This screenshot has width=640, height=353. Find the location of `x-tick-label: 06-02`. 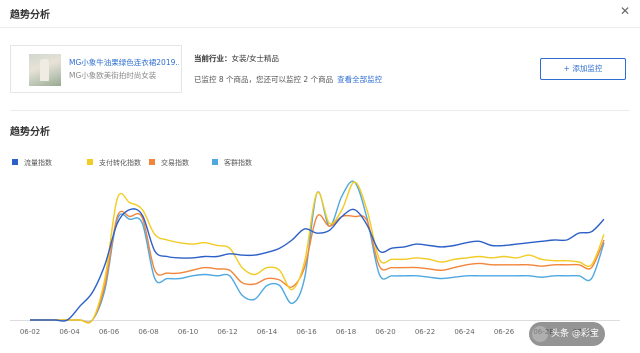

x-tick-label: 06-02 is located at coordinates (30, 332).